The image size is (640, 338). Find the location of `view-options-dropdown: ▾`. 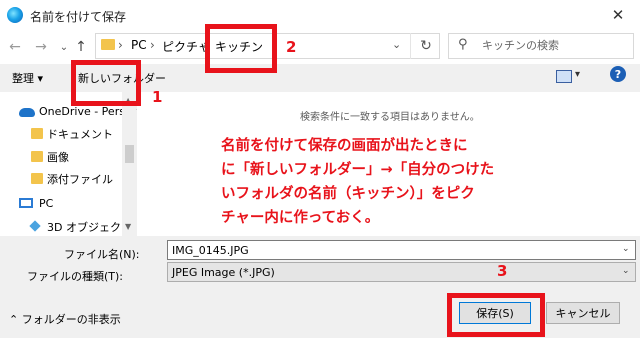

view-options-dropdown: ▾ is located at coordinates (577, 74).